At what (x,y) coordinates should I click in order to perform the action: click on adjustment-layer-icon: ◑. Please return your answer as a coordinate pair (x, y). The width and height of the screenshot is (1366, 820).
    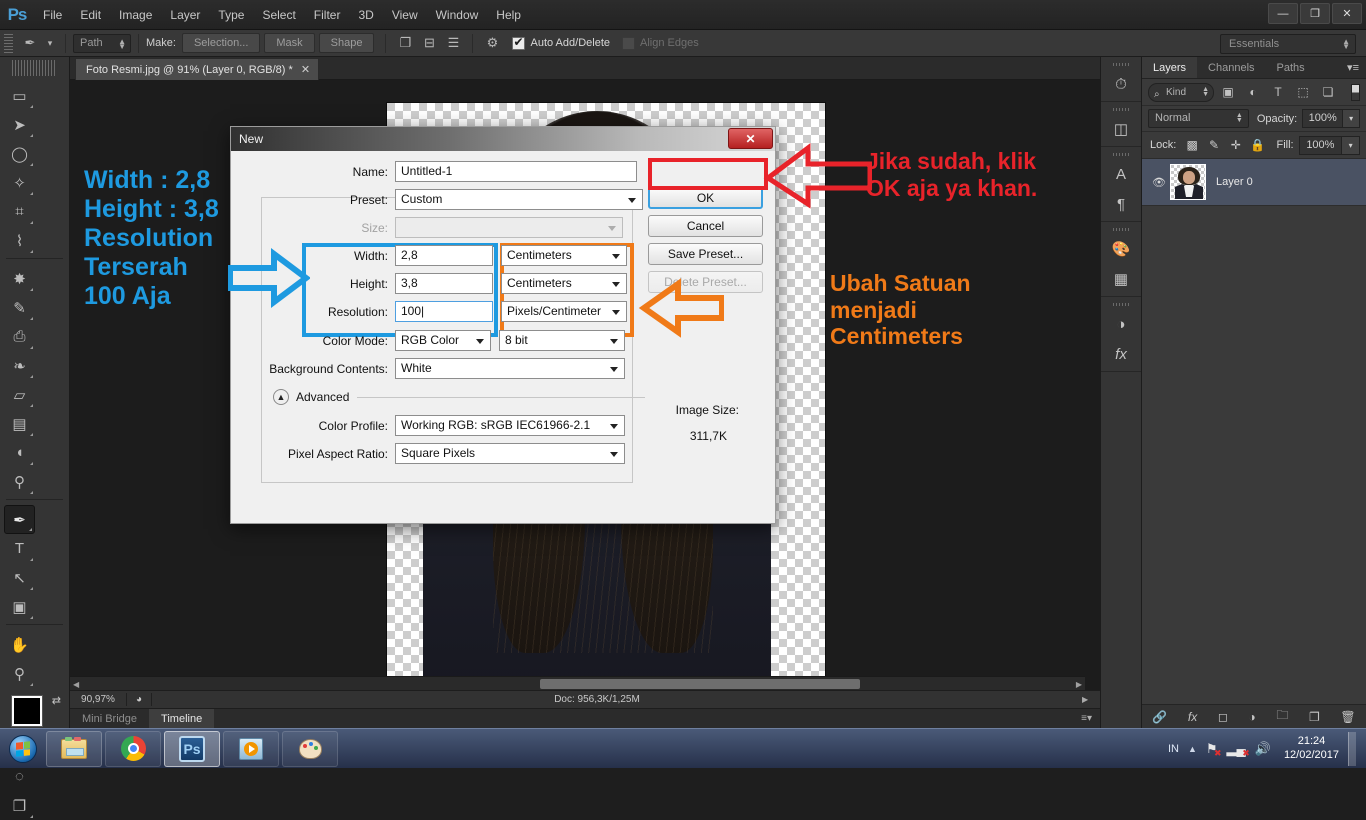
    Looking at the image, I should click on (1121, 324).